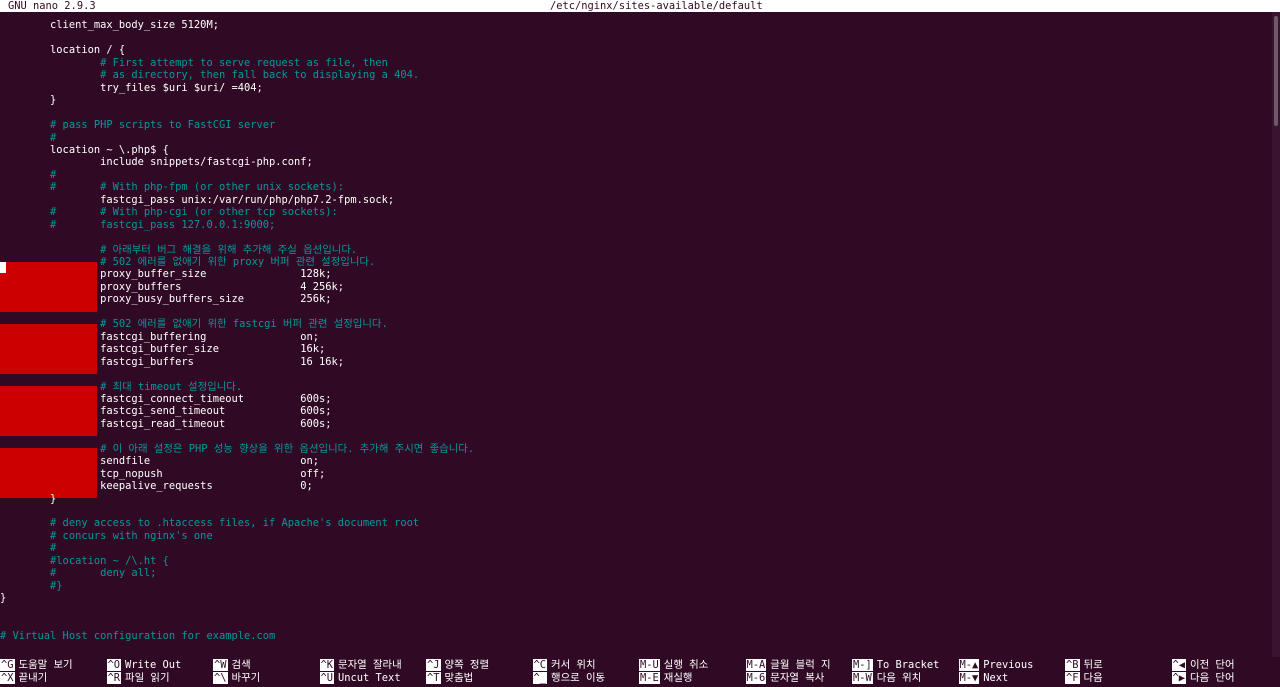 Image resolution: width=1280 pixels, height=687 pixels. I want to click on shortcut-item: M-▼ Next, so click(983, 678).